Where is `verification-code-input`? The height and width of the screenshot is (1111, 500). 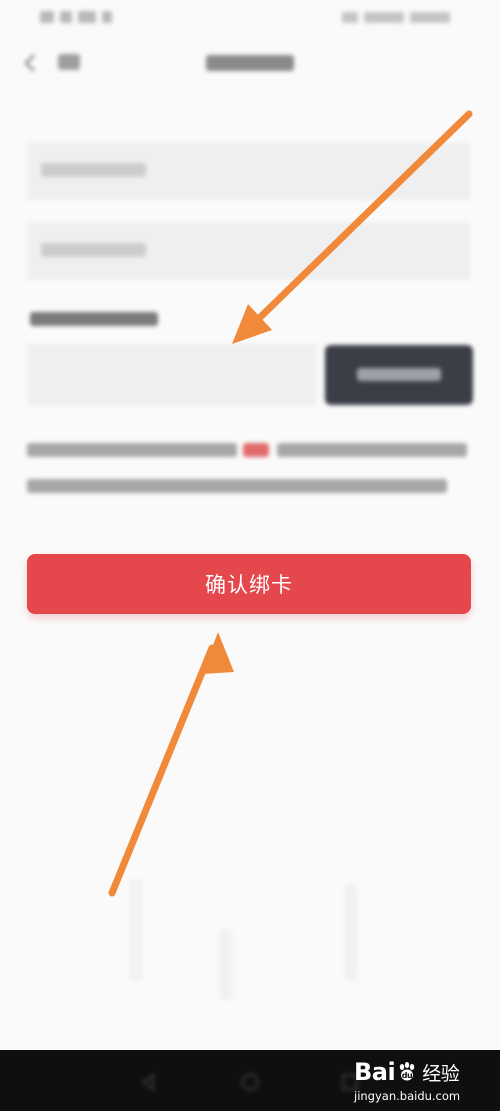 verification-code-input is located at coordinates (172, 375).